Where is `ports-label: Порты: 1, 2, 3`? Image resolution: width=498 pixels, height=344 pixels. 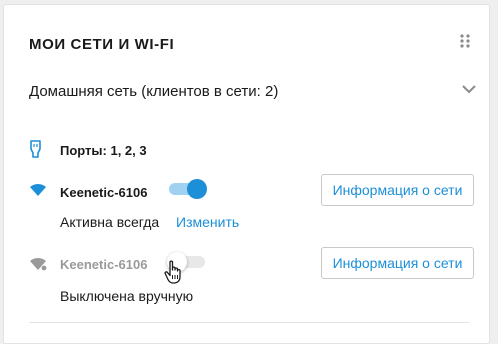 ports-label: Порты: 1, 2, 3 is located at coordinates (103, 150).